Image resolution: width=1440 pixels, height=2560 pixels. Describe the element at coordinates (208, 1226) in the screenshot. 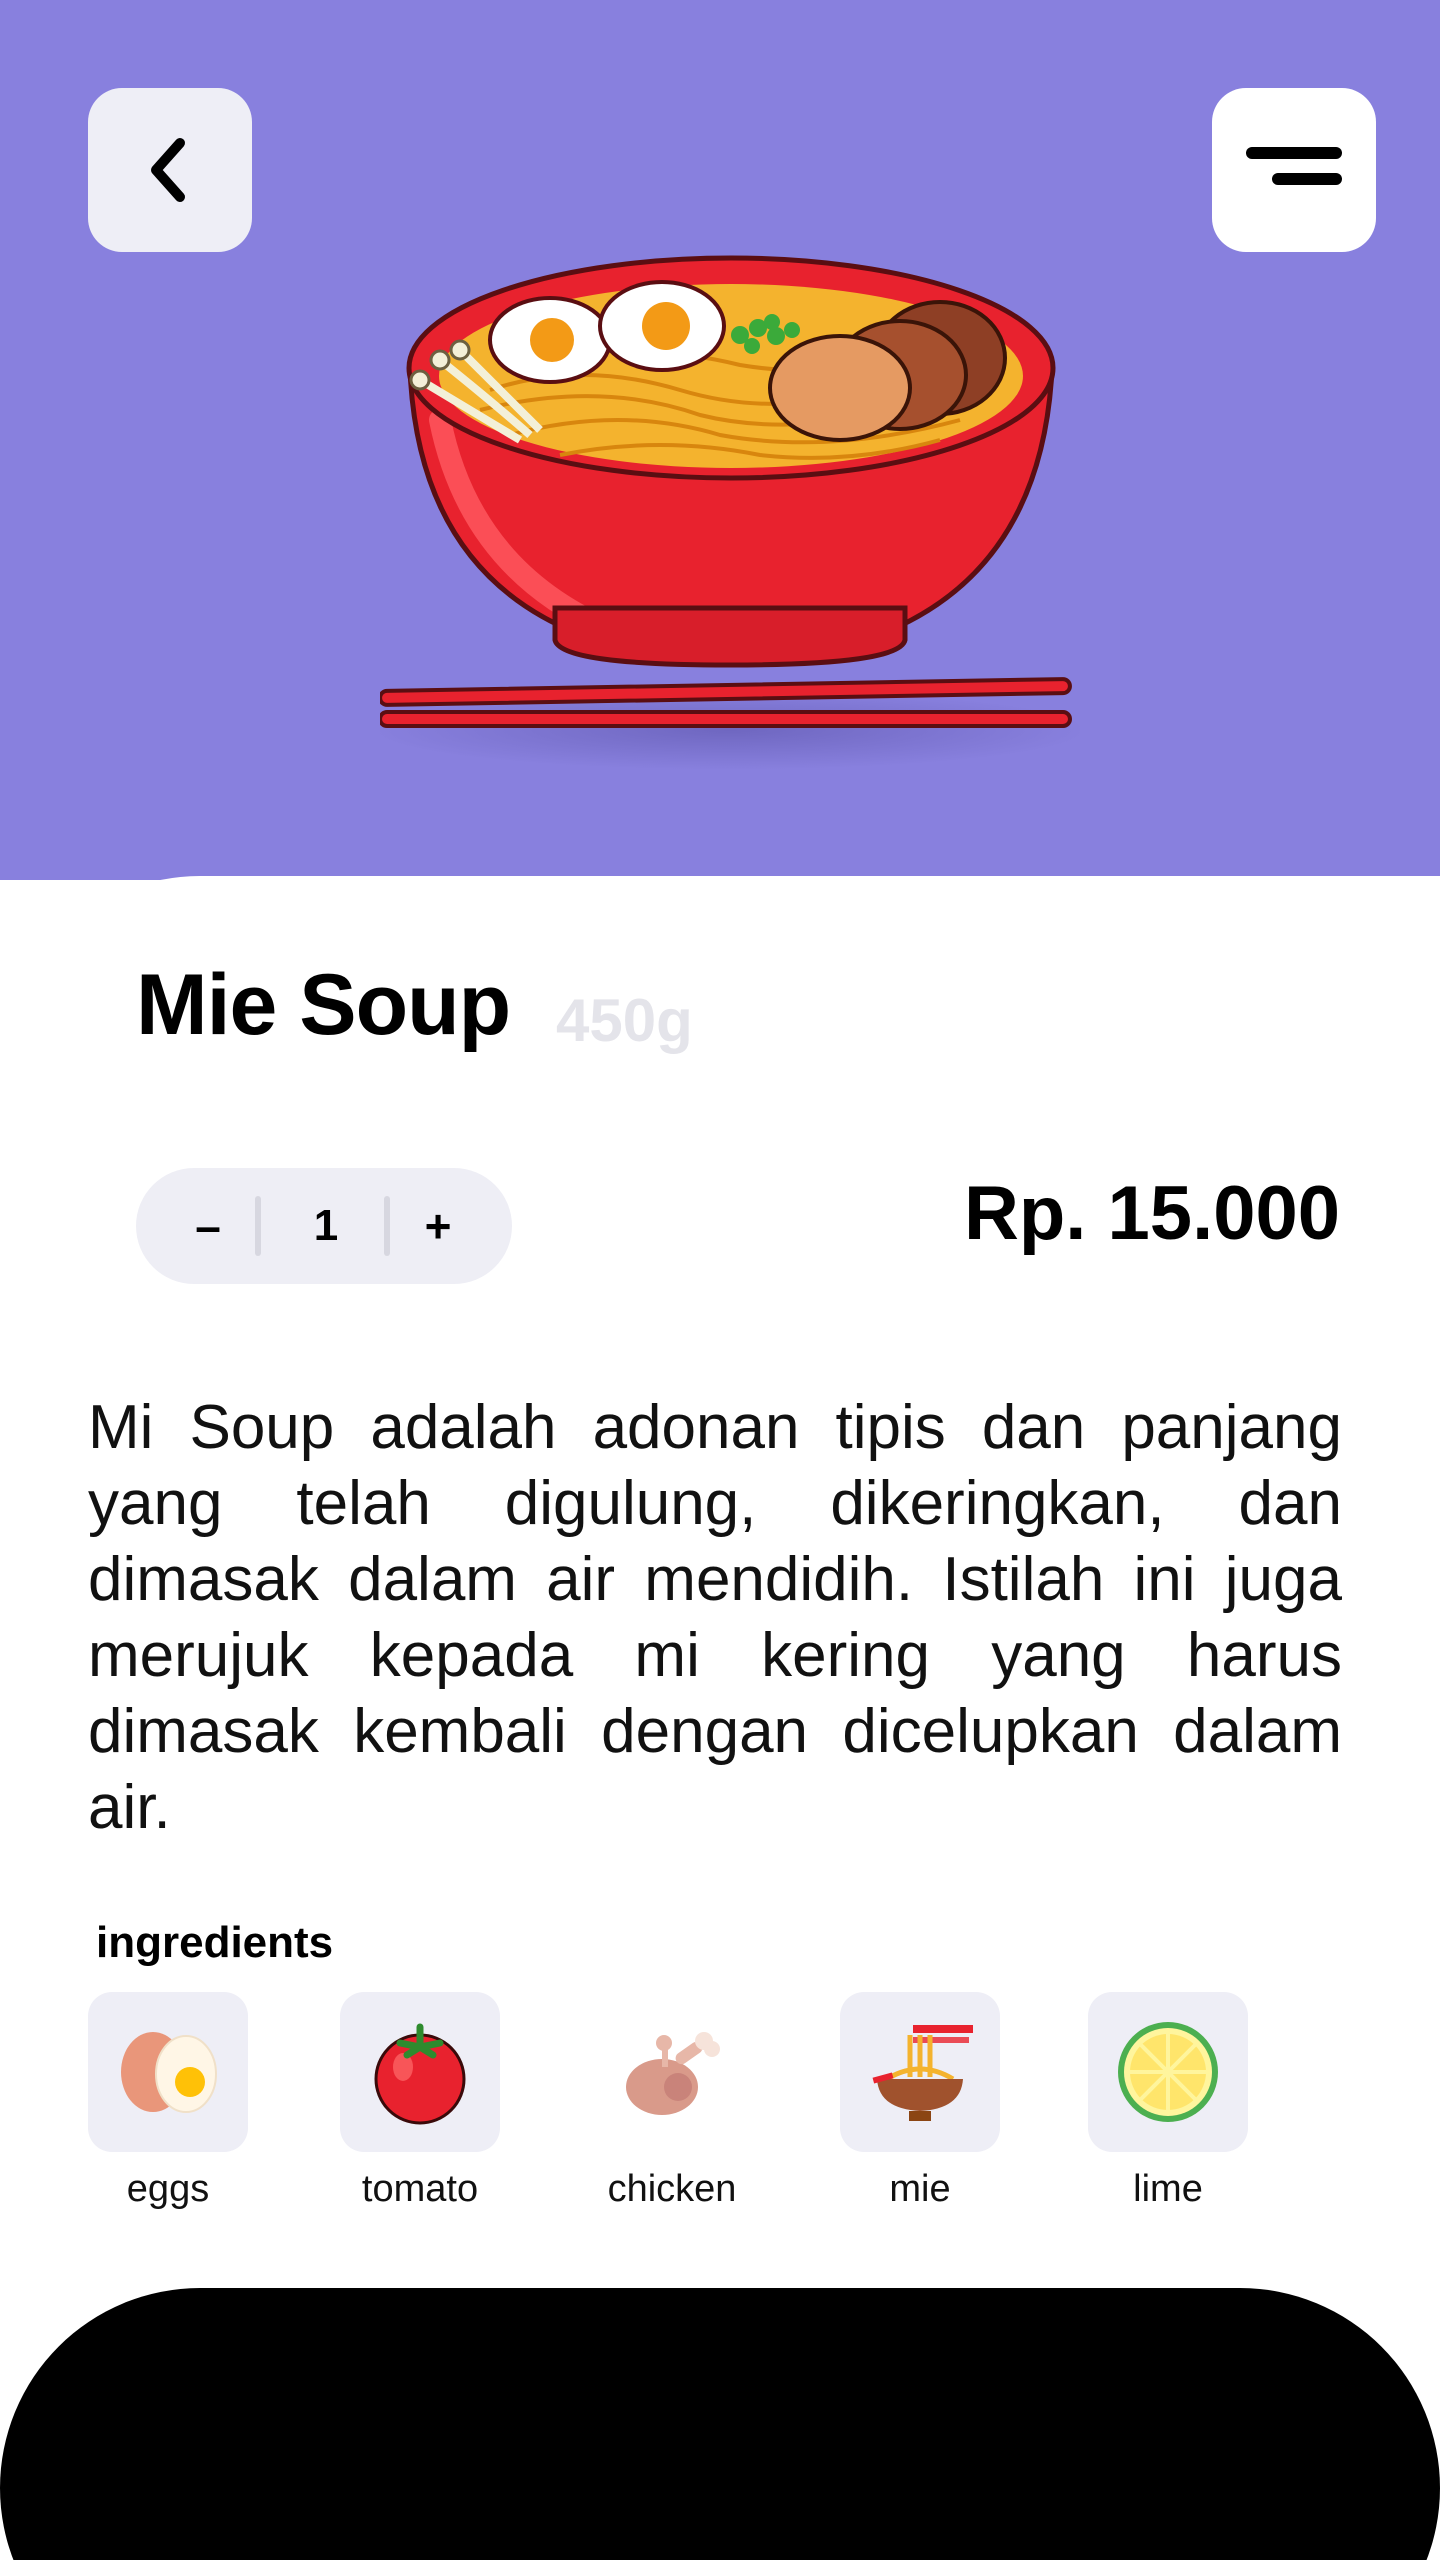

I see `decrease-button: –` at that location.